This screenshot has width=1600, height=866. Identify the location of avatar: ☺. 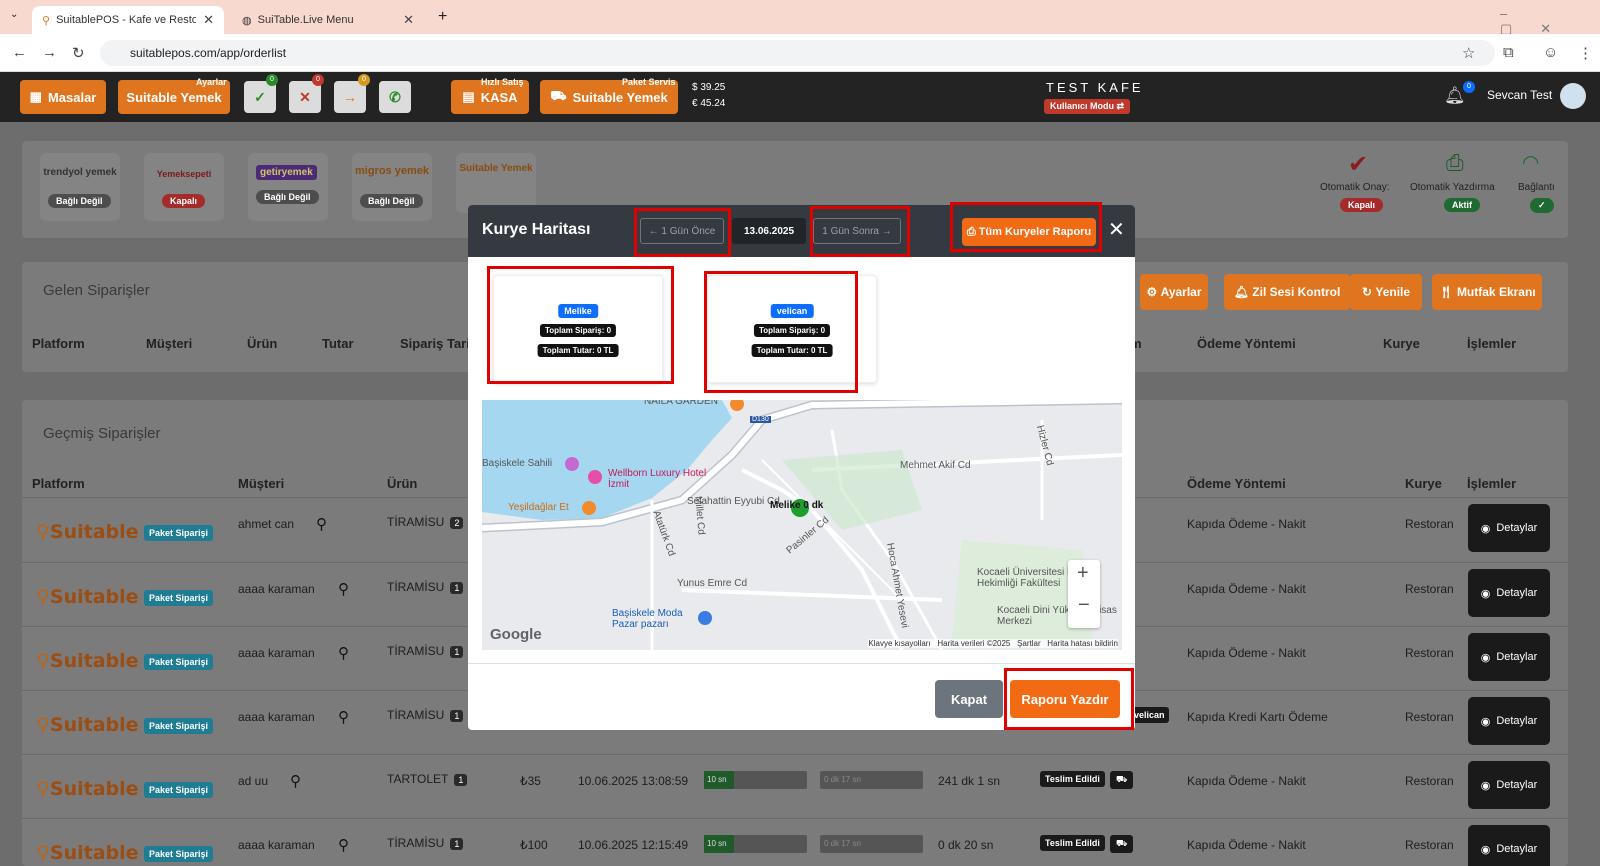
(1550, 52).